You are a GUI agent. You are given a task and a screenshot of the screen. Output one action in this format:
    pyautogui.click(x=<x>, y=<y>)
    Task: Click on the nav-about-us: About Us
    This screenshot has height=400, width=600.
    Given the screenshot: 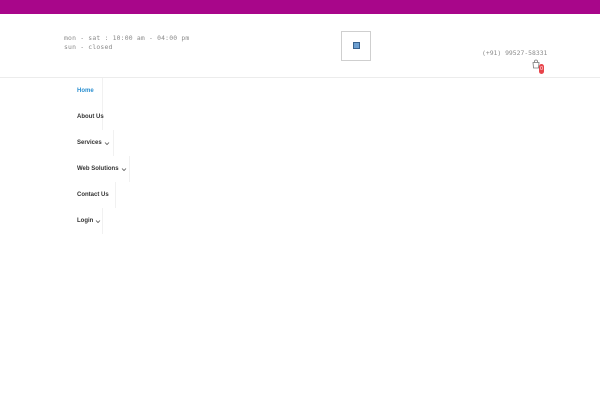 What is the action you would take?
    pyautogui.click(x=88, y=117)
    